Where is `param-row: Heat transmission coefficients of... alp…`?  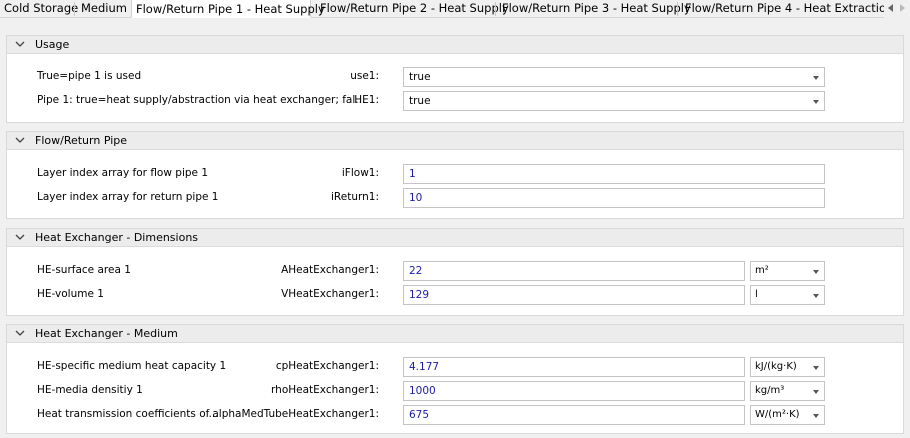
param-row: Heat transmission coefficients of... alp… is located at coordinates (455, 415).